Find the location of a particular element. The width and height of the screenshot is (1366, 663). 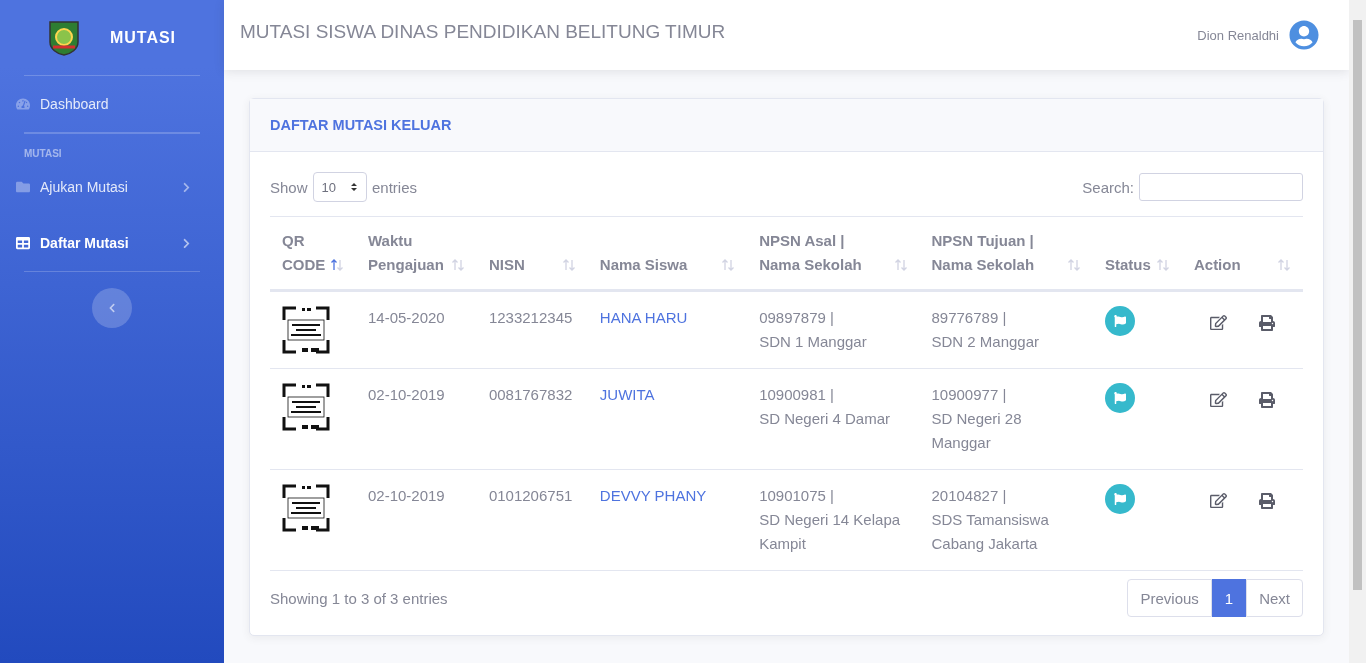

show-label: Show is located at coordinates (289, 187).